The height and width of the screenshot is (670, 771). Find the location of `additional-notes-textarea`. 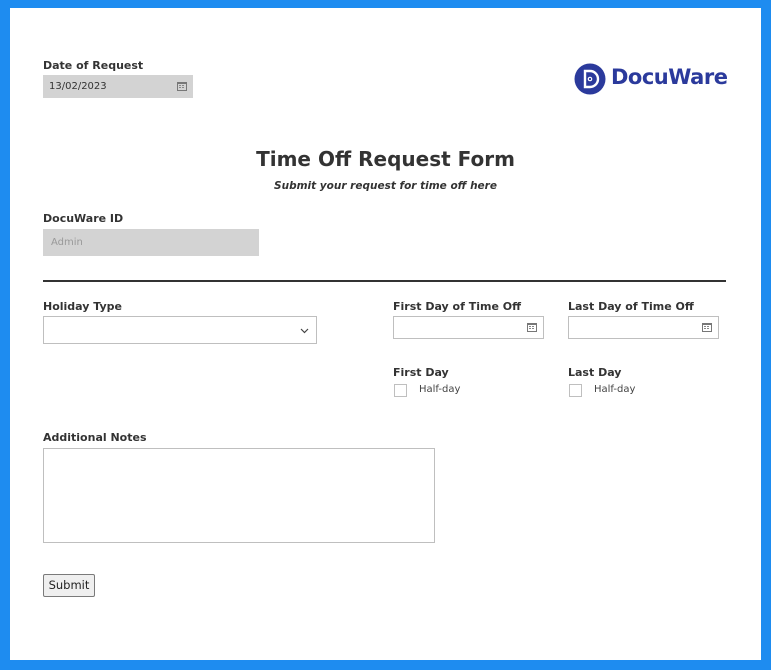

additional-notes-textarea is located at coordinates (239, 495).